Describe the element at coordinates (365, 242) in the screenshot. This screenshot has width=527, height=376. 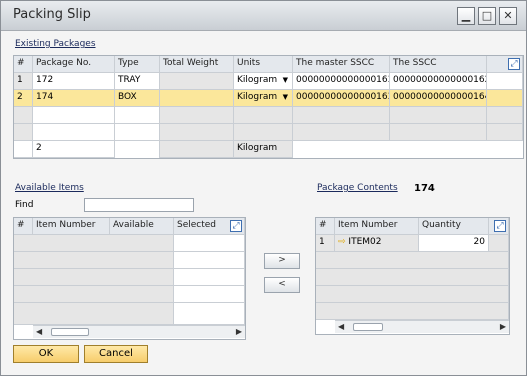
I see `item-number-value: ITEM02` at that location.